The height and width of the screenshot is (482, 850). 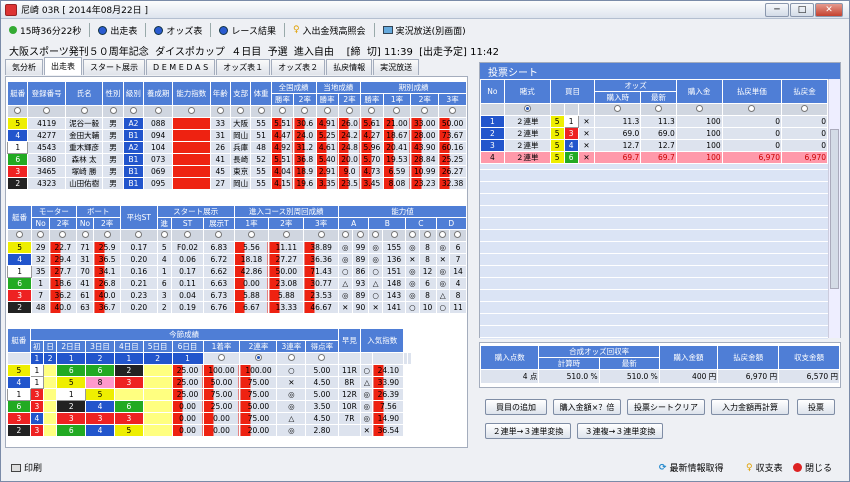 What do you see at coordinates (26, 467) in the screenshot?
I see `print-button: 印刷` at bounding box center [26, 467].